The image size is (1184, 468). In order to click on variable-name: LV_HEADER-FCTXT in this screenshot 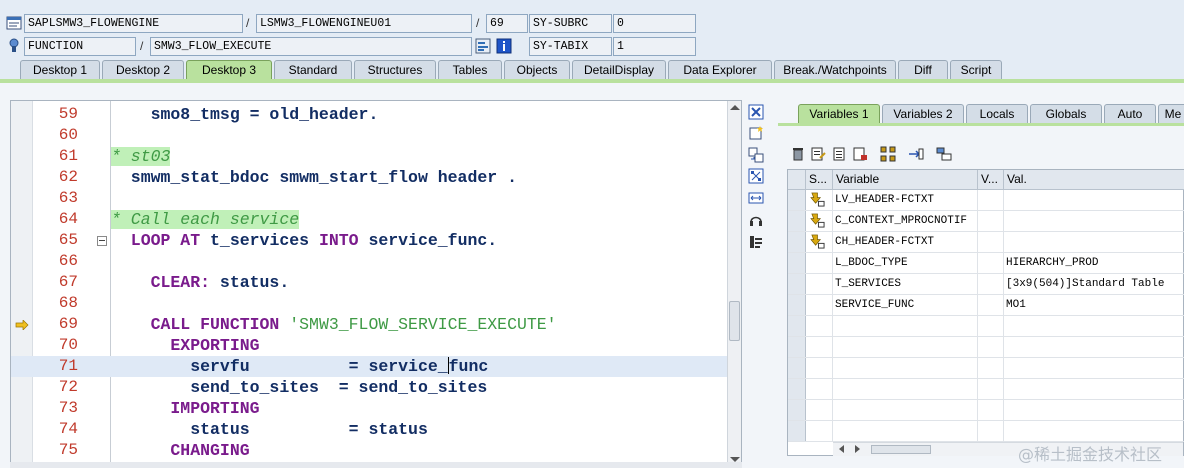, I will do `click(905, 200)`.